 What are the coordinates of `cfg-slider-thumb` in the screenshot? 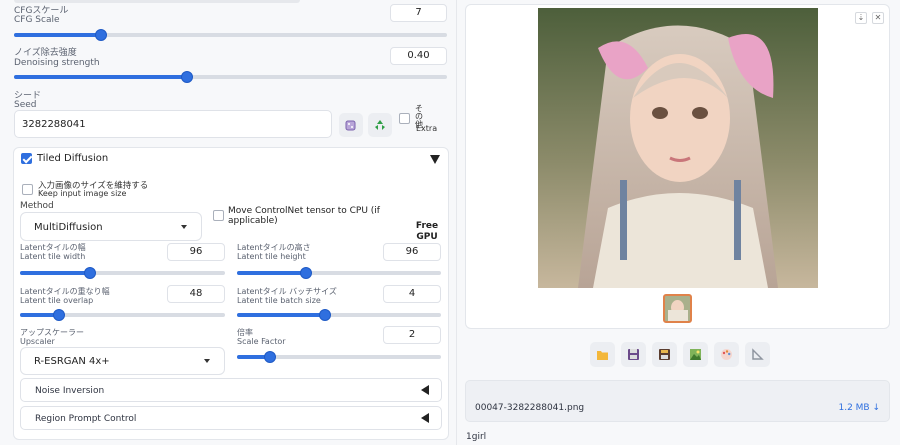 It's located at (100, 35).